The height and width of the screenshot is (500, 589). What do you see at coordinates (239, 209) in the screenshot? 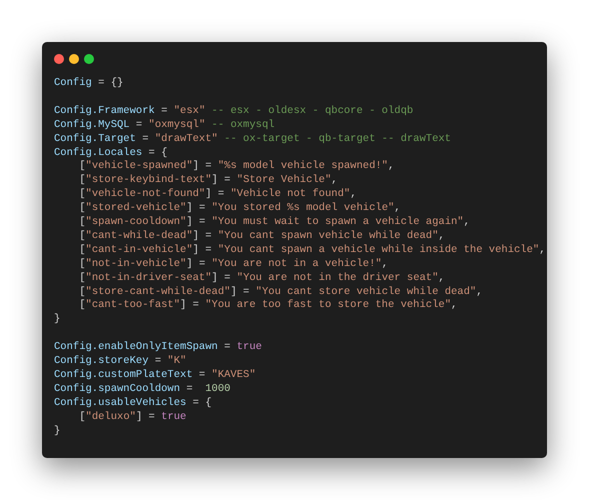
I see `code-line: ["stored-vehicle"] = "You stored %s model vehicle",` at bounding box center [239, 209].